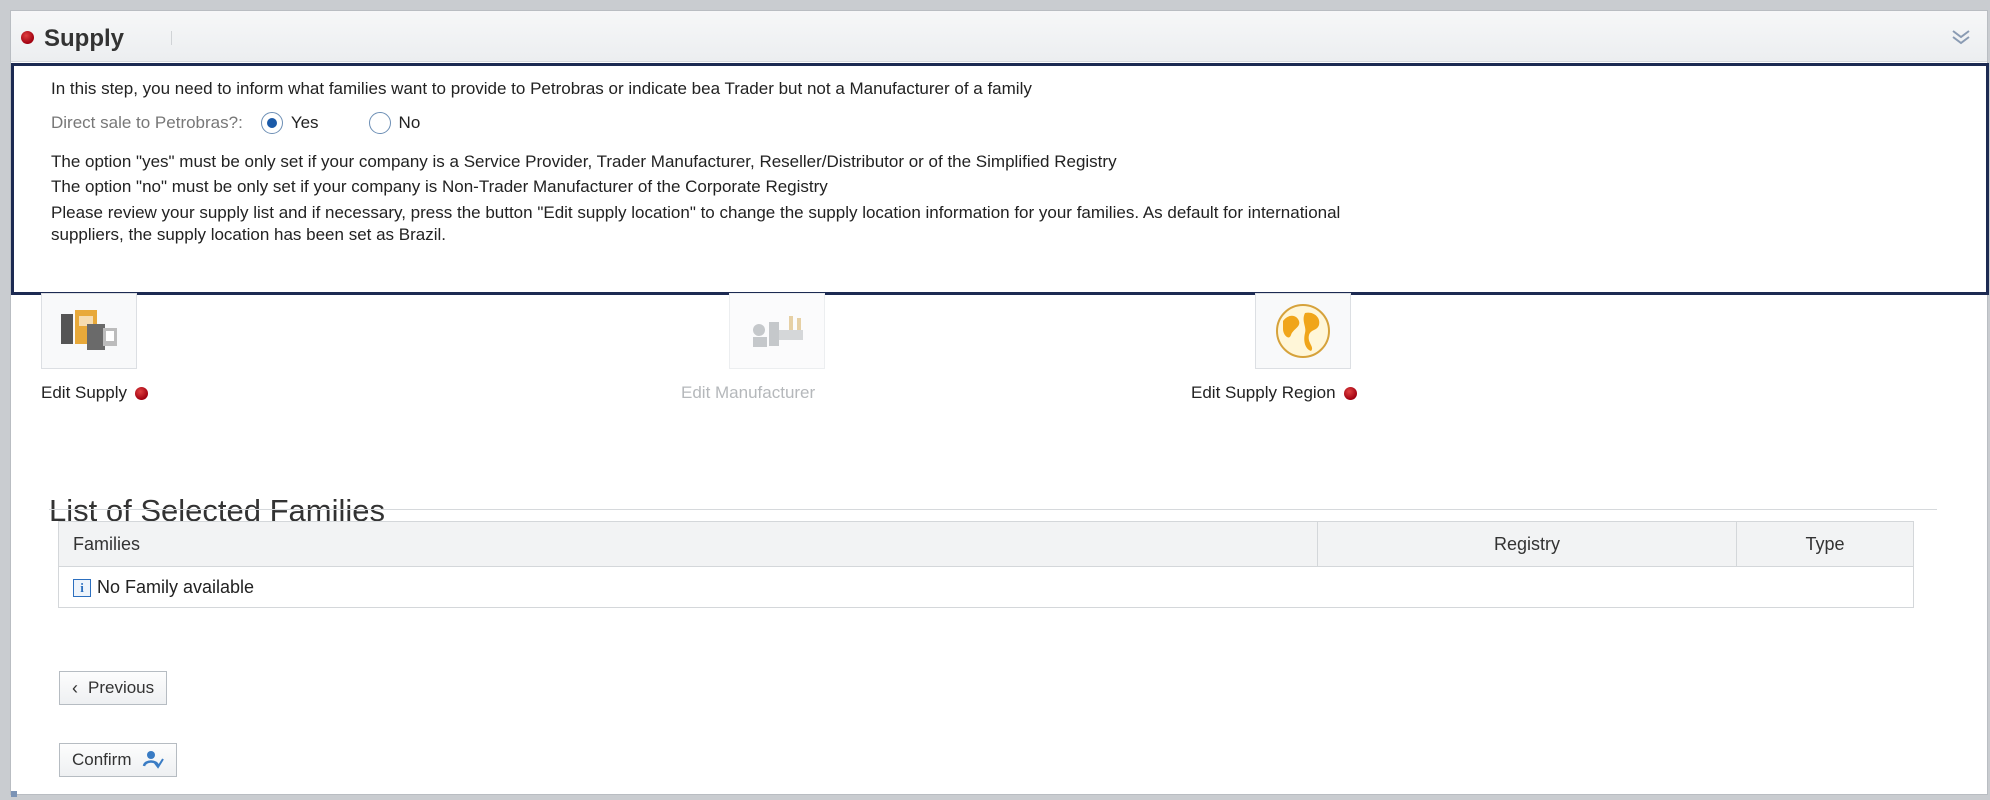  I want to click on edit-manufacturer-label-row: Edit Manufacturer, so click(753, 393).